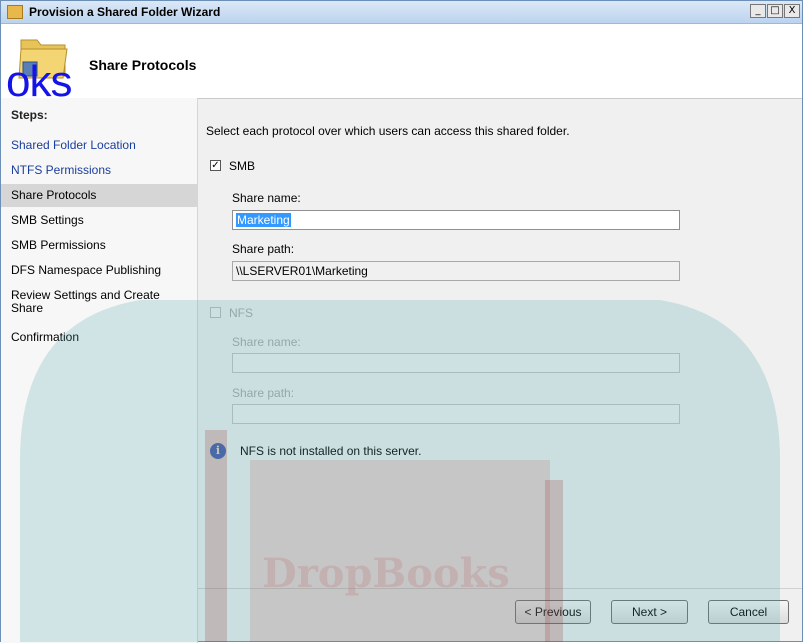 The image size is (803, 643). I want to click on nfs-share-name-label: Share name:, so click(266, 342).